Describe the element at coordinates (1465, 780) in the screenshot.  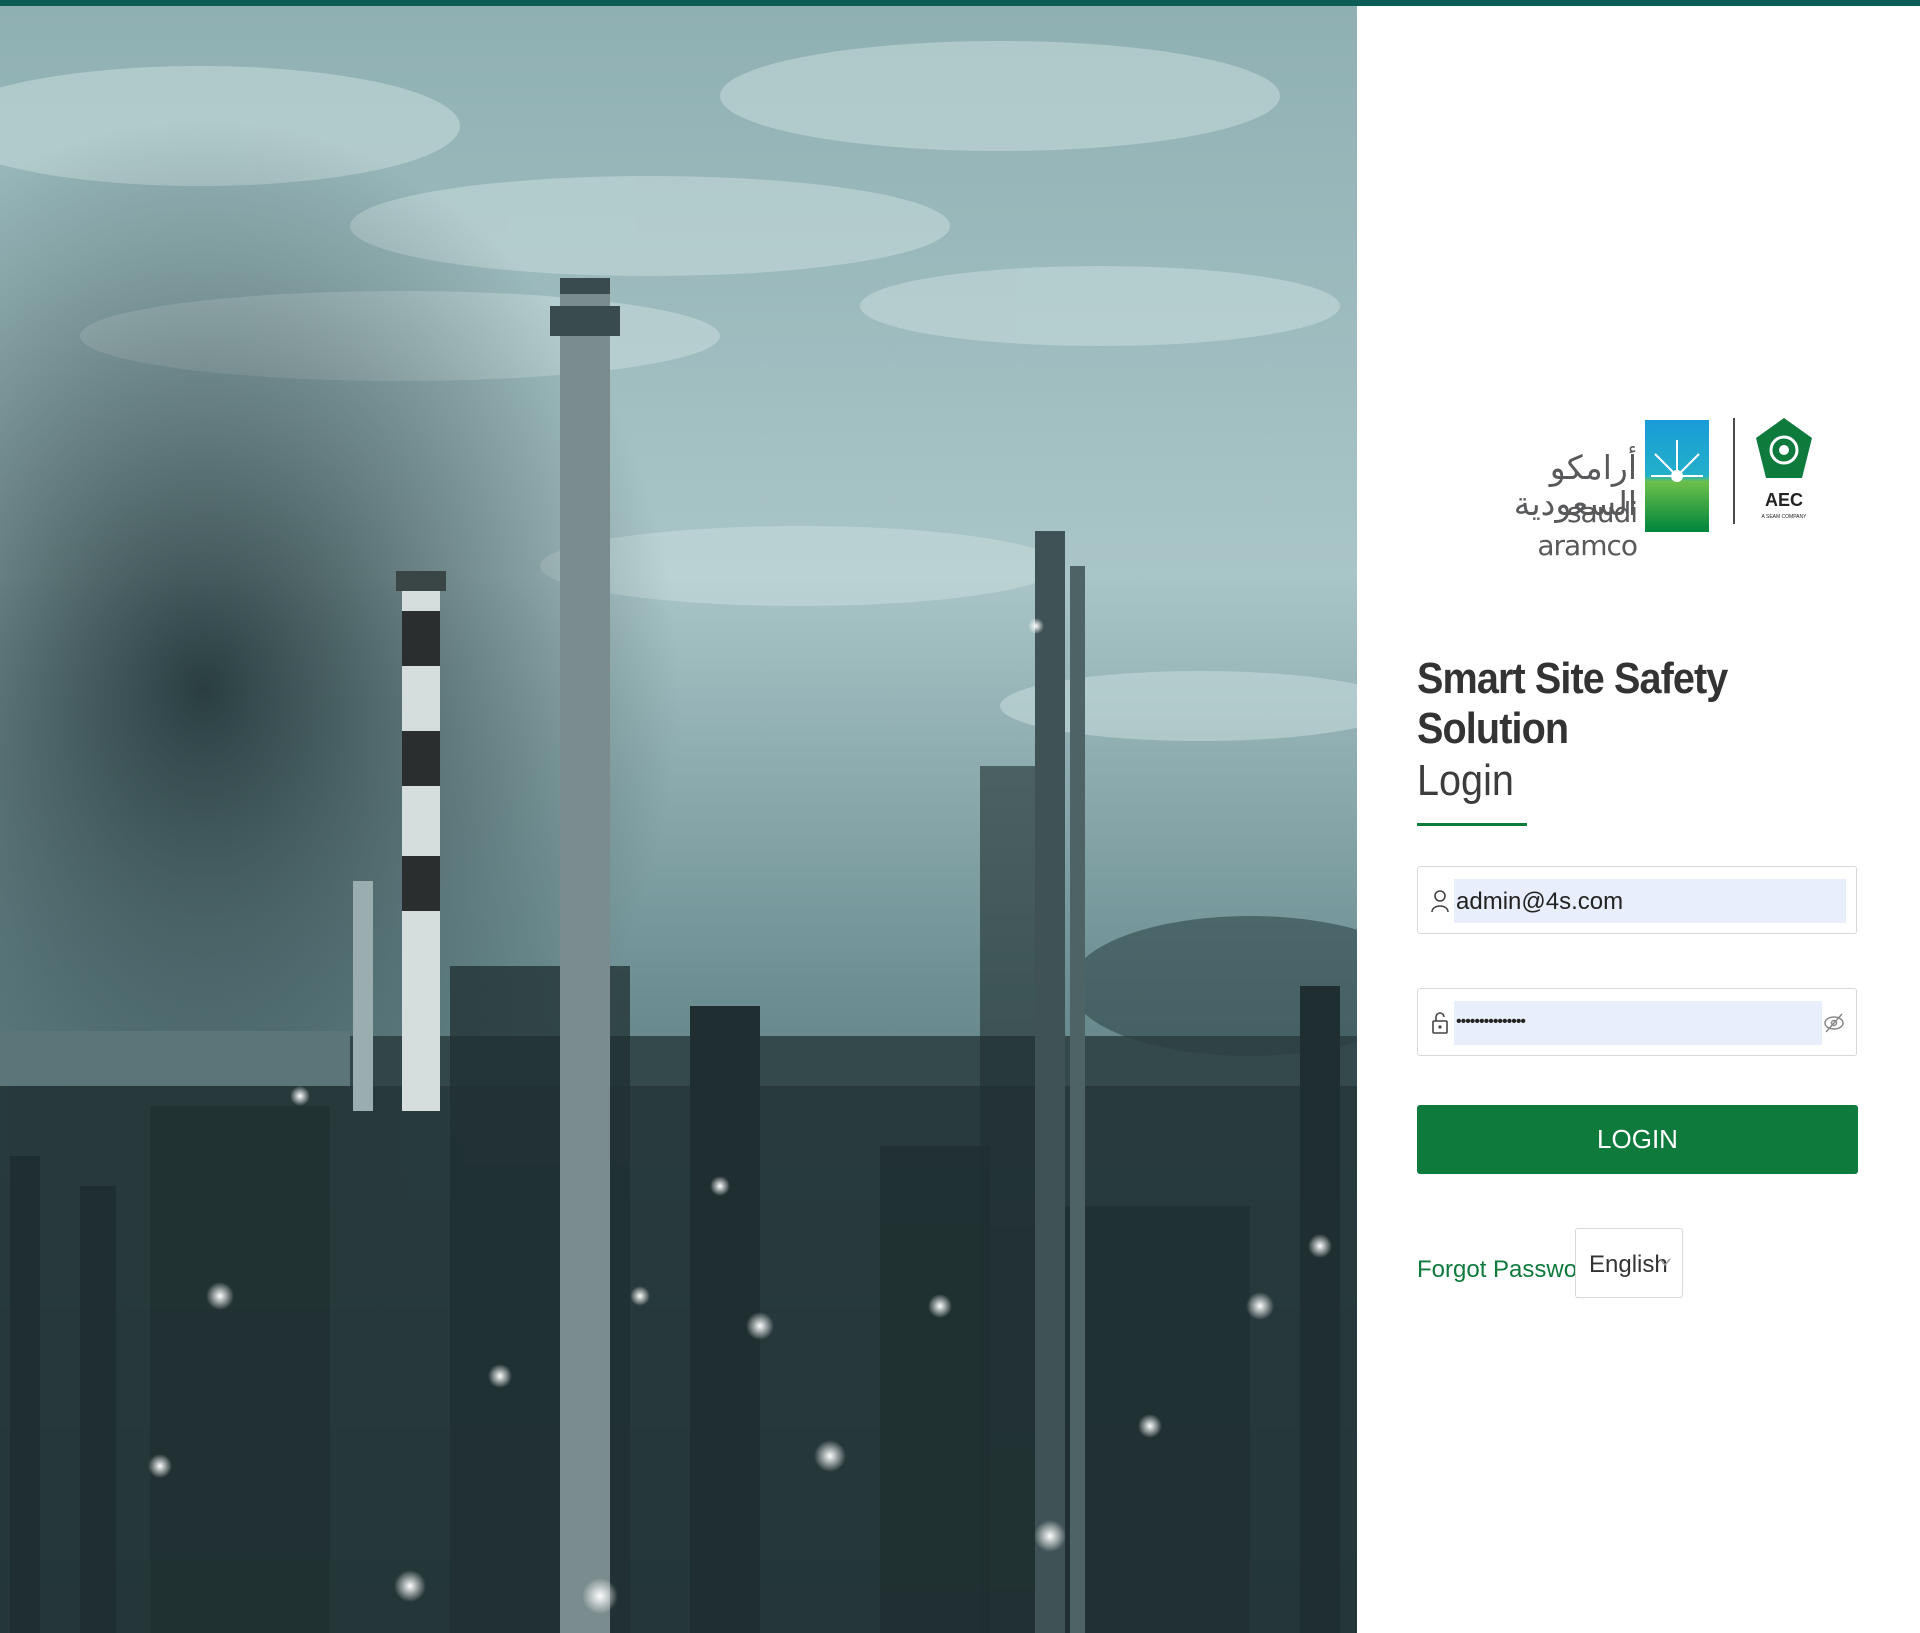
I see `login-heading: Login` at that location.